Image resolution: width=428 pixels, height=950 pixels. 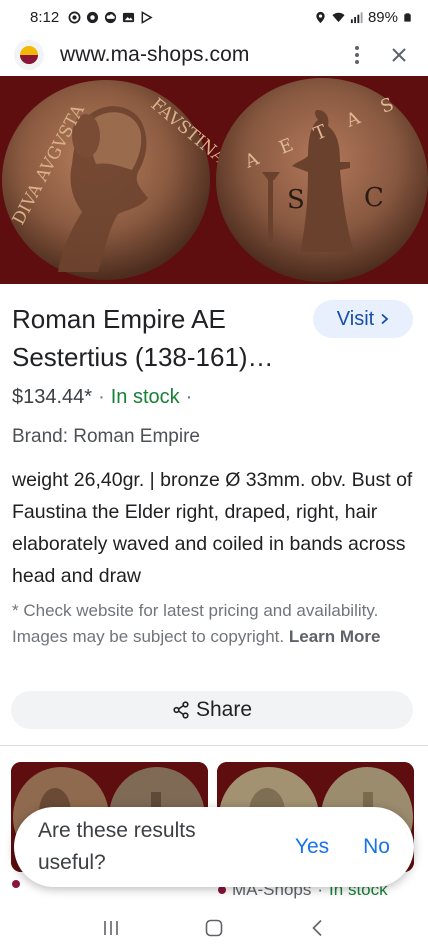 I want to click on status-time: 8:12, so click(x=45, y=17).